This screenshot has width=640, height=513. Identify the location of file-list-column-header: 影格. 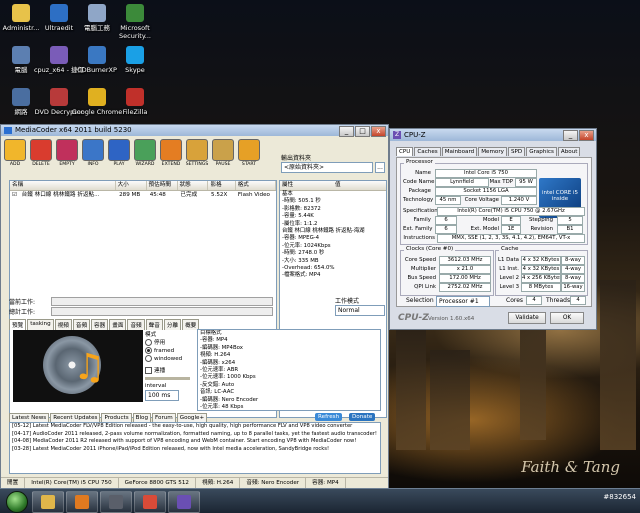
(222, 185).